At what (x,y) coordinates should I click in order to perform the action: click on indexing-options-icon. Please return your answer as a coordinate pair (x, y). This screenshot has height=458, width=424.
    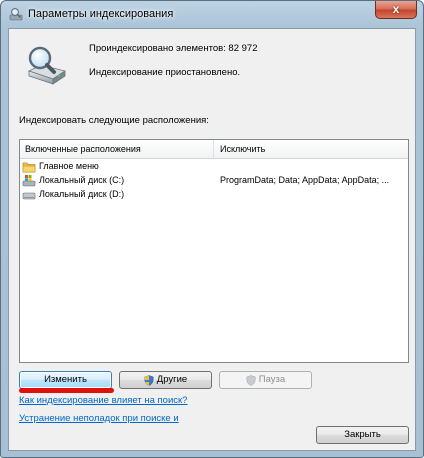
    Looking at the image, I should click on (16, 14).